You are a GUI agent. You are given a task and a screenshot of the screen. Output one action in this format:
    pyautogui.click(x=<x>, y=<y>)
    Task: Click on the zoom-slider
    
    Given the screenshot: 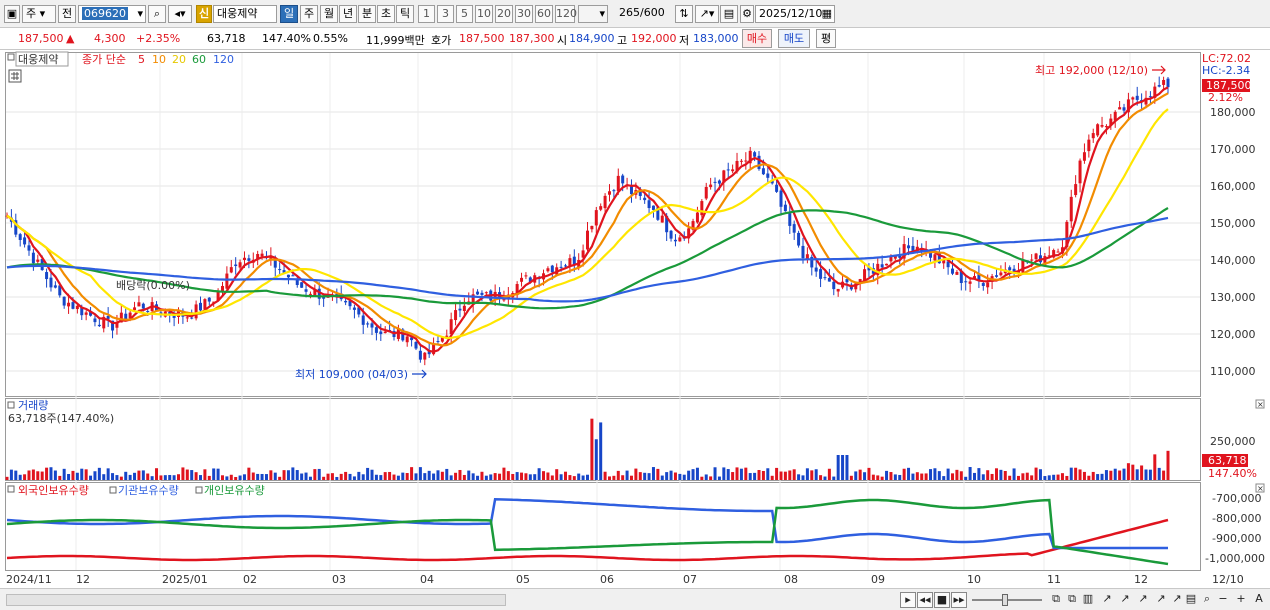 What is the action you would take?
    pyautogui.click(x=1007, y=600)
    